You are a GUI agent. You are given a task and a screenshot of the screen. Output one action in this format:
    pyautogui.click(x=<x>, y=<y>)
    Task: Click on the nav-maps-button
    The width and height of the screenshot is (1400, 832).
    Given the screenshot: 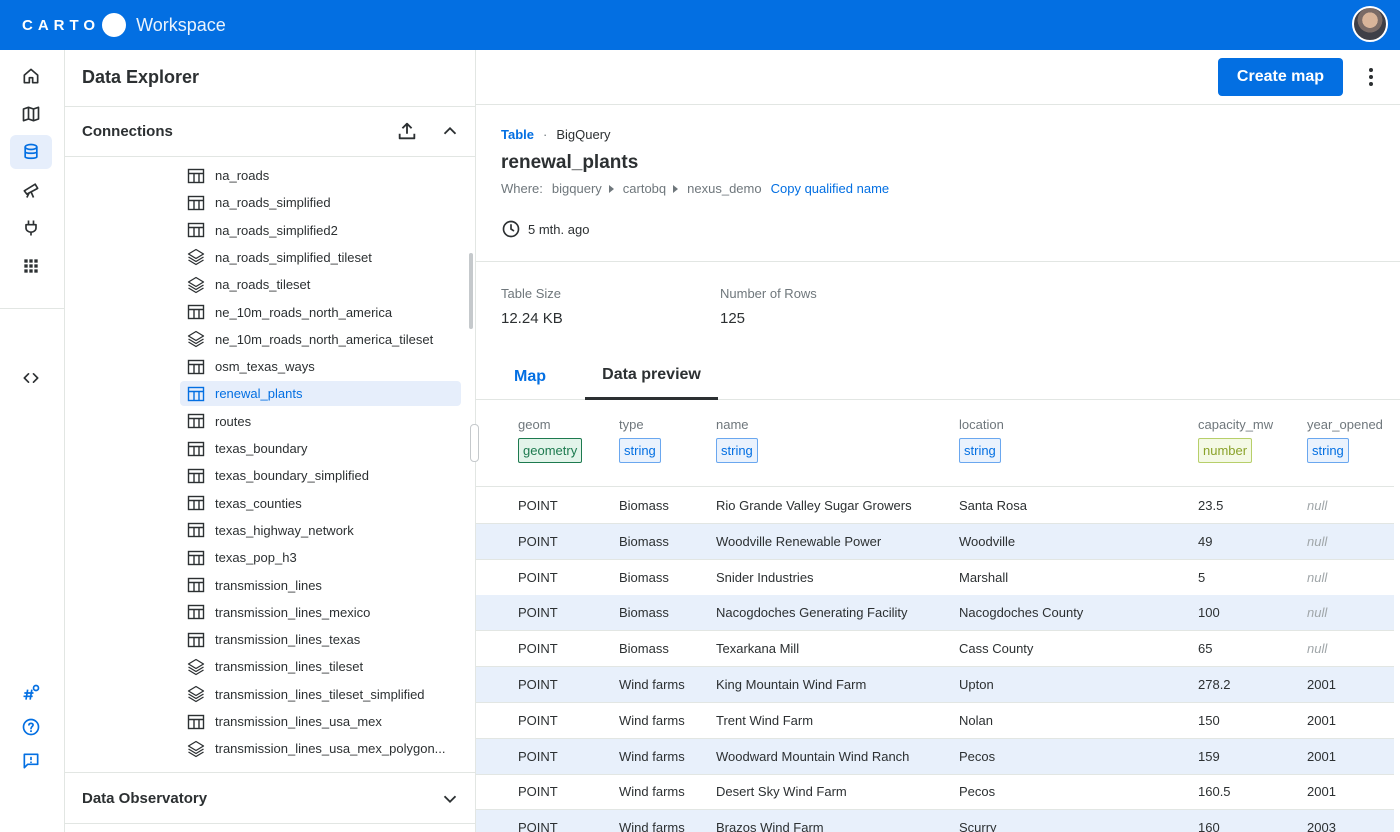 What is the action you would take?
    pyautogui.click(x=31, y=114)
    